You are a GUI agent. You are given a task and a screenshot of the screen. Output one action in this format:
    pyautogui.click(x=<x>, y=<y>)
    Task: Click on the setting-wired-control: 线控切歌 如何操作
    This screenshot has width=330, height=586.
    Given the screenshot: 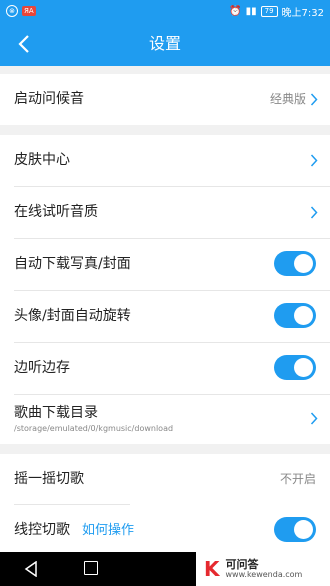 What is the action you would take?
    pyautogui.click(x=165, y=530)
    